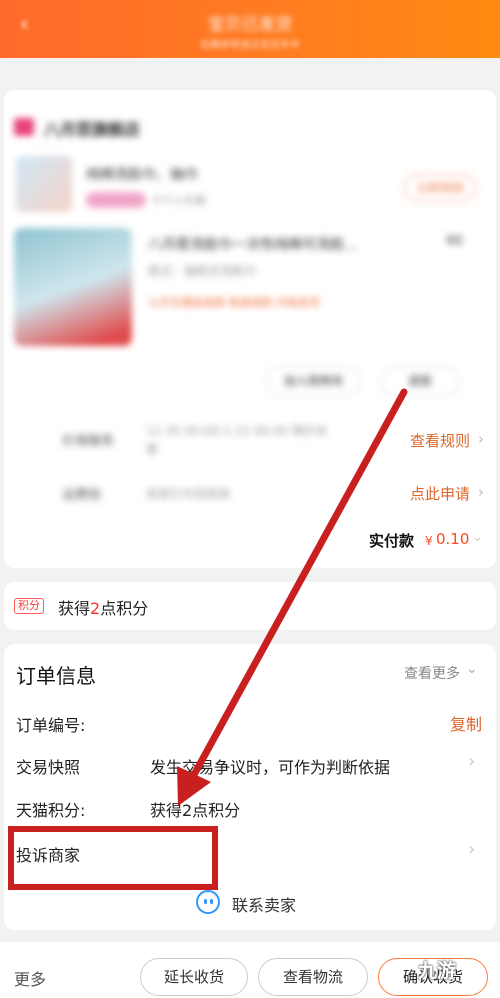  I want to click on snapshot-value: 发生交易争议时，可作为判断依据, so click(270, 767).